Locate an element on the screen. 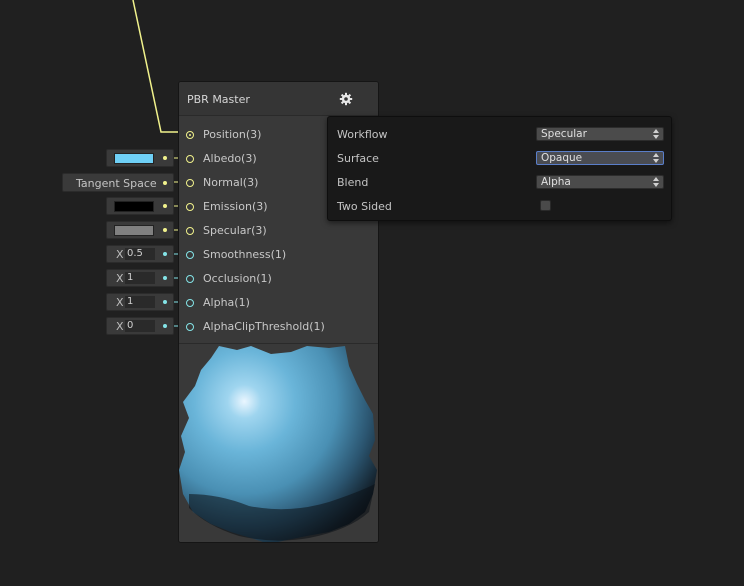 This screenshot has height=586, width=744. slot-specular: Specular(3) is located at coordinates (278, 232).